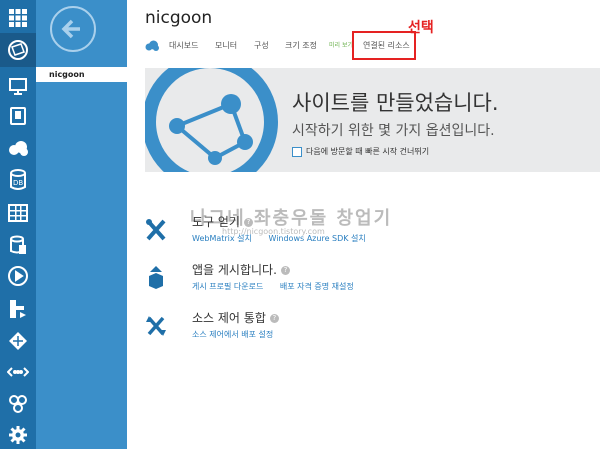 Image resolution: width=600 pixels, height=449 pixels. I want to click on page-title: nicgoon, so click(179, 18).